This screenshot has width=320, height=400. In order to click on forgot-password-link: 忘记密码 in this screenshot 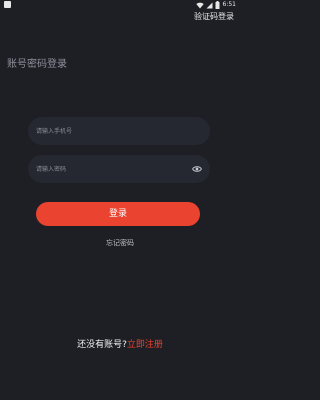, I will do `click(120, 243)`.